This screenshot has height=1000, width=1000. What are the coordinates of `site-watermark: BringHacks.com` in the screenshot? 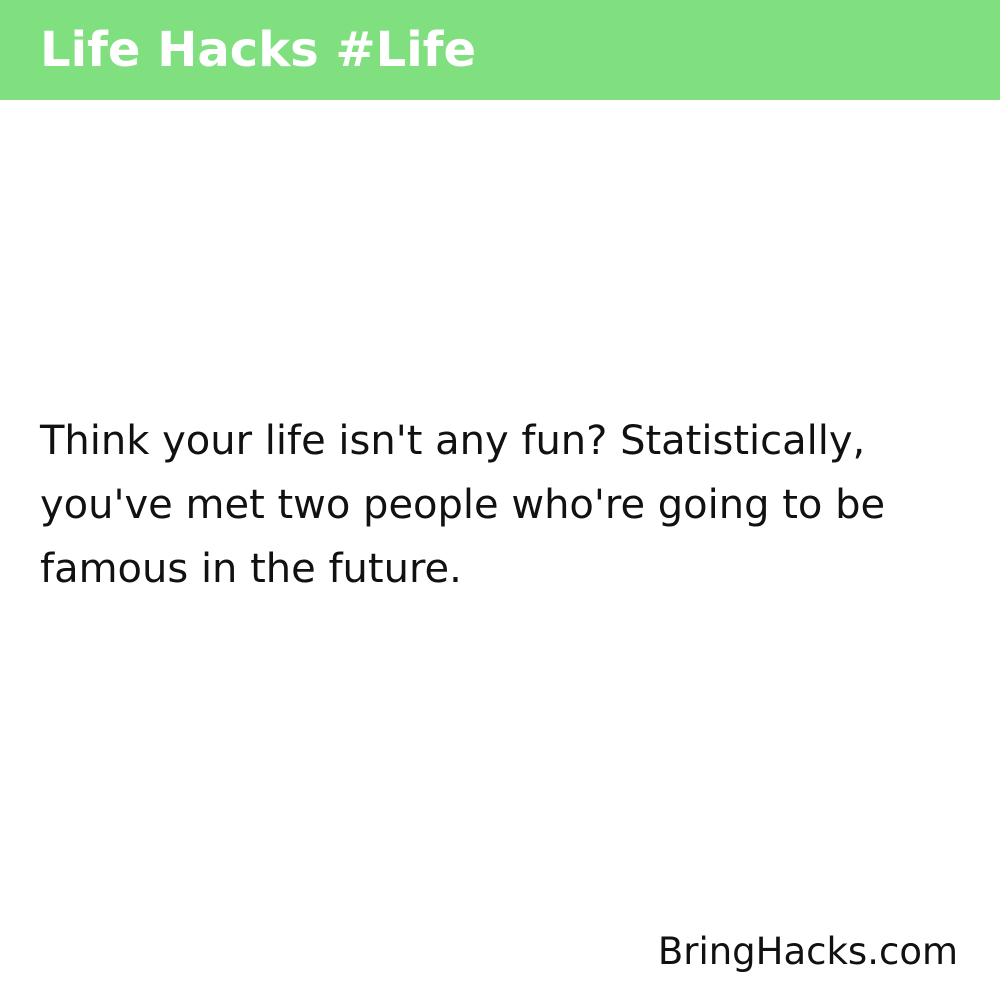 It's located at (807, 951).